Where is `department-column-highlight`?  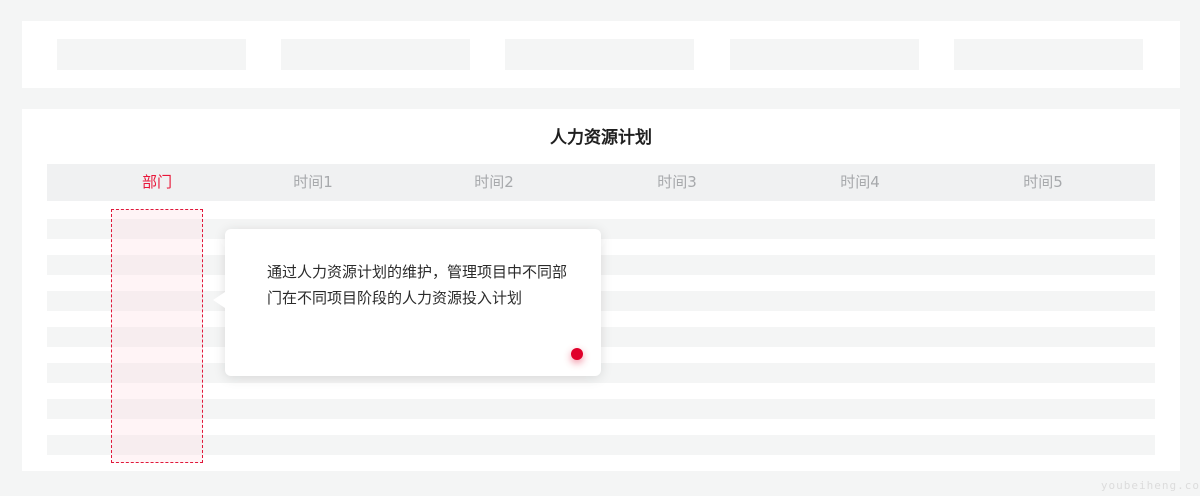 department-column-highlight is located at coordinates (157, 336).